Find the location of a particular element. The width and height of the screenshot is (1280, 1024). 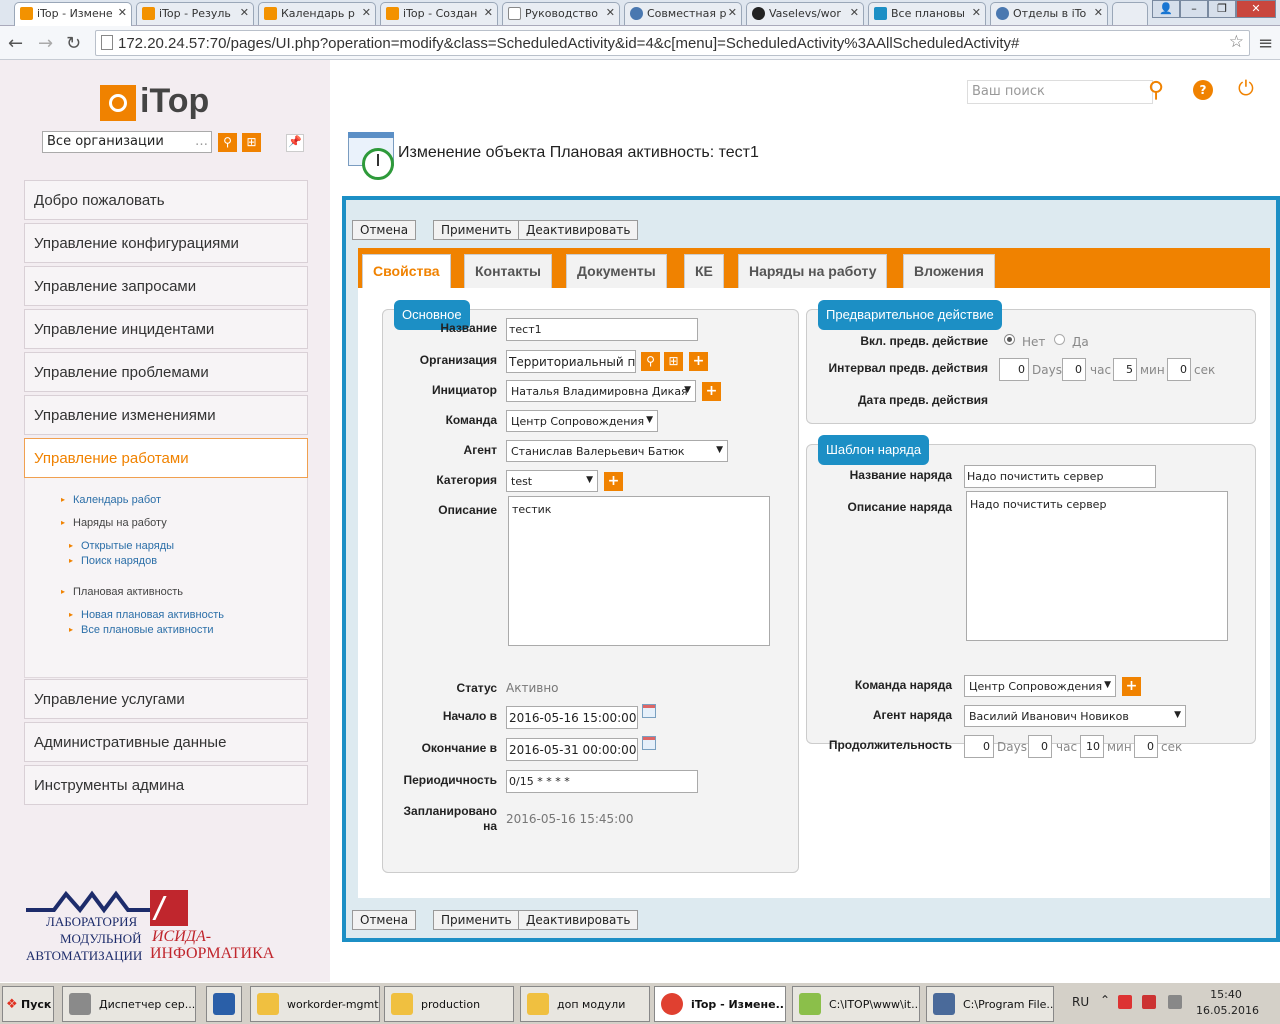

start-field: 2016-05-16 15:00:00 is located at coordinates (572, 717).